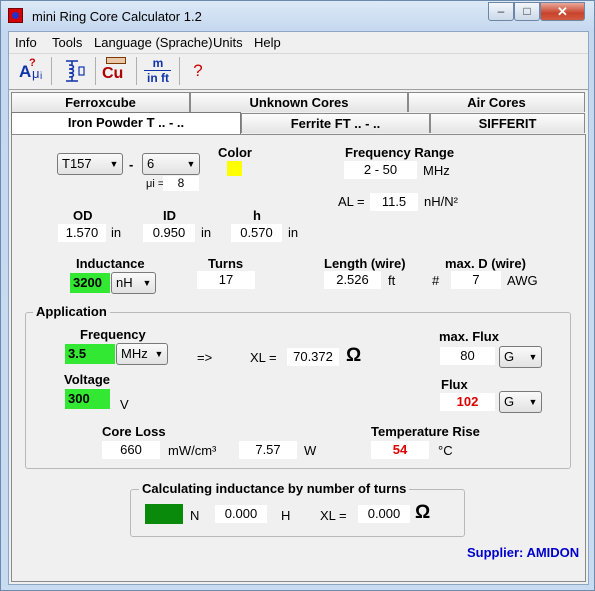 Image resolution: width=595 pixels, height=591 pixels. Describe the element at coordinates (257, 215) in the screenshot. I see `h-label: h` at that location.